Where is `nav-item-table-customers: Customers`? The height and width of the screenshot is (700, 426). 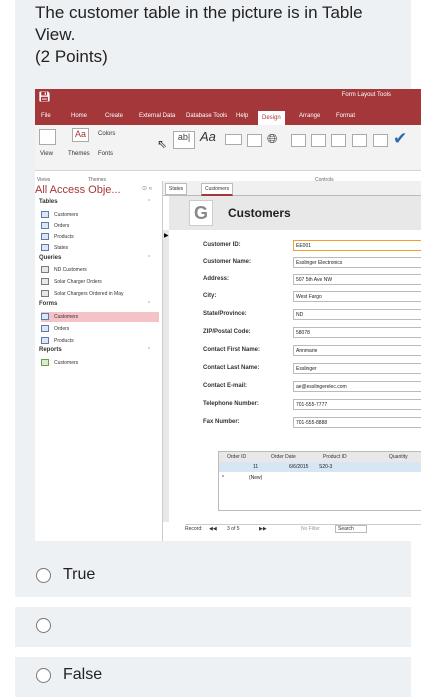
nav-item-table-customers: Customers is located at coordinates (100, 215).